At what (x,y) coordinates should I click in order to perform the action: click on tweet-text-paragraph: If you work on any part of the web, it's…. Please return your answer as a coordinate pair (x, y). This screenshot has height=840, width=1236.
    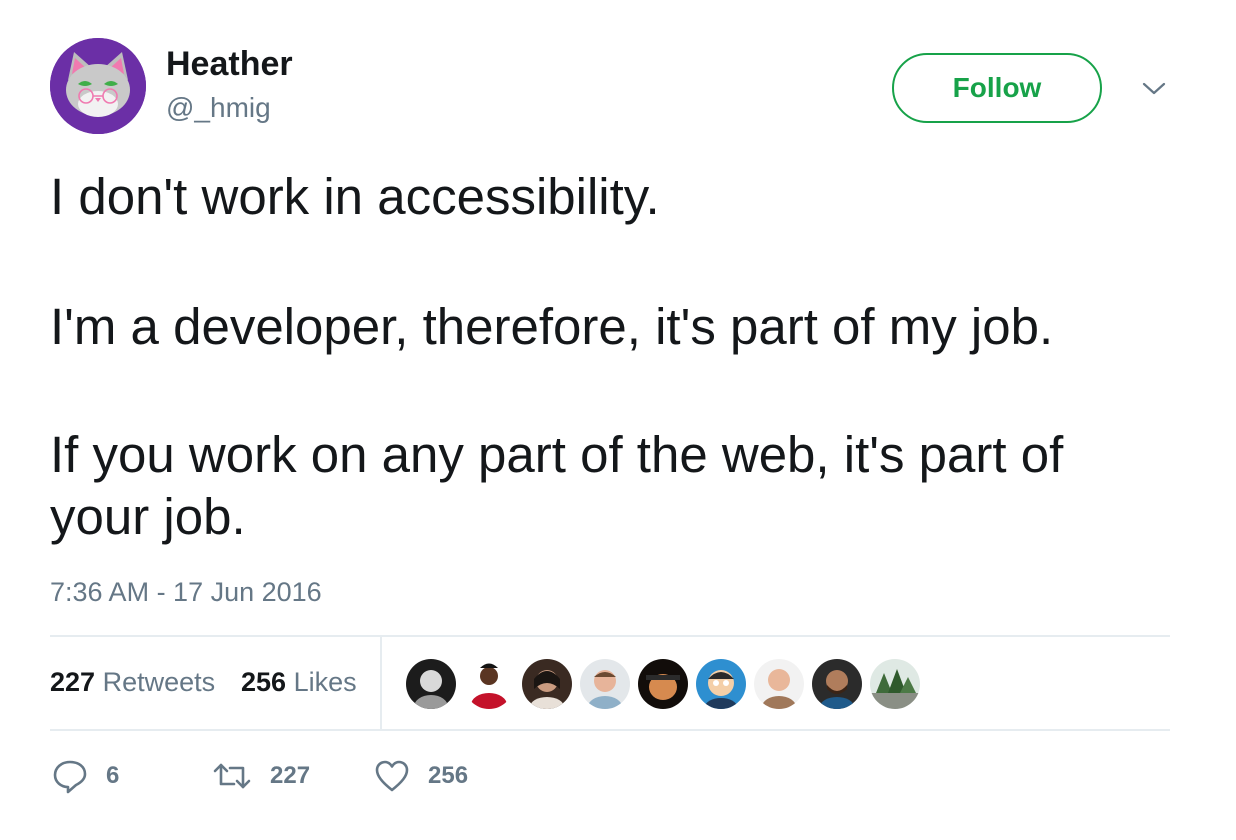
    Looking at the image, I should click on (557, 485).